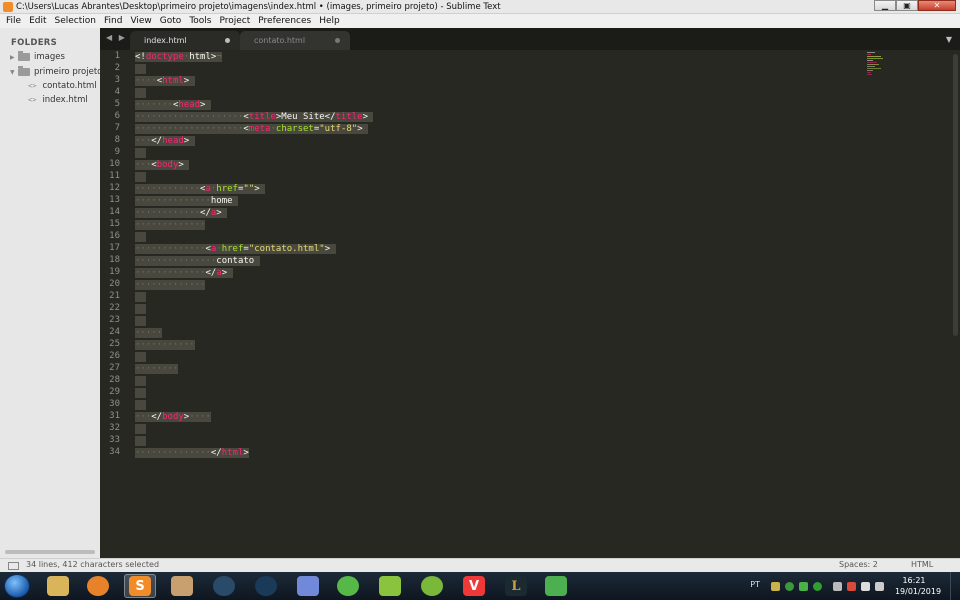 The image size is (960, 600). I want to click on game-icon, so click(182, 586).